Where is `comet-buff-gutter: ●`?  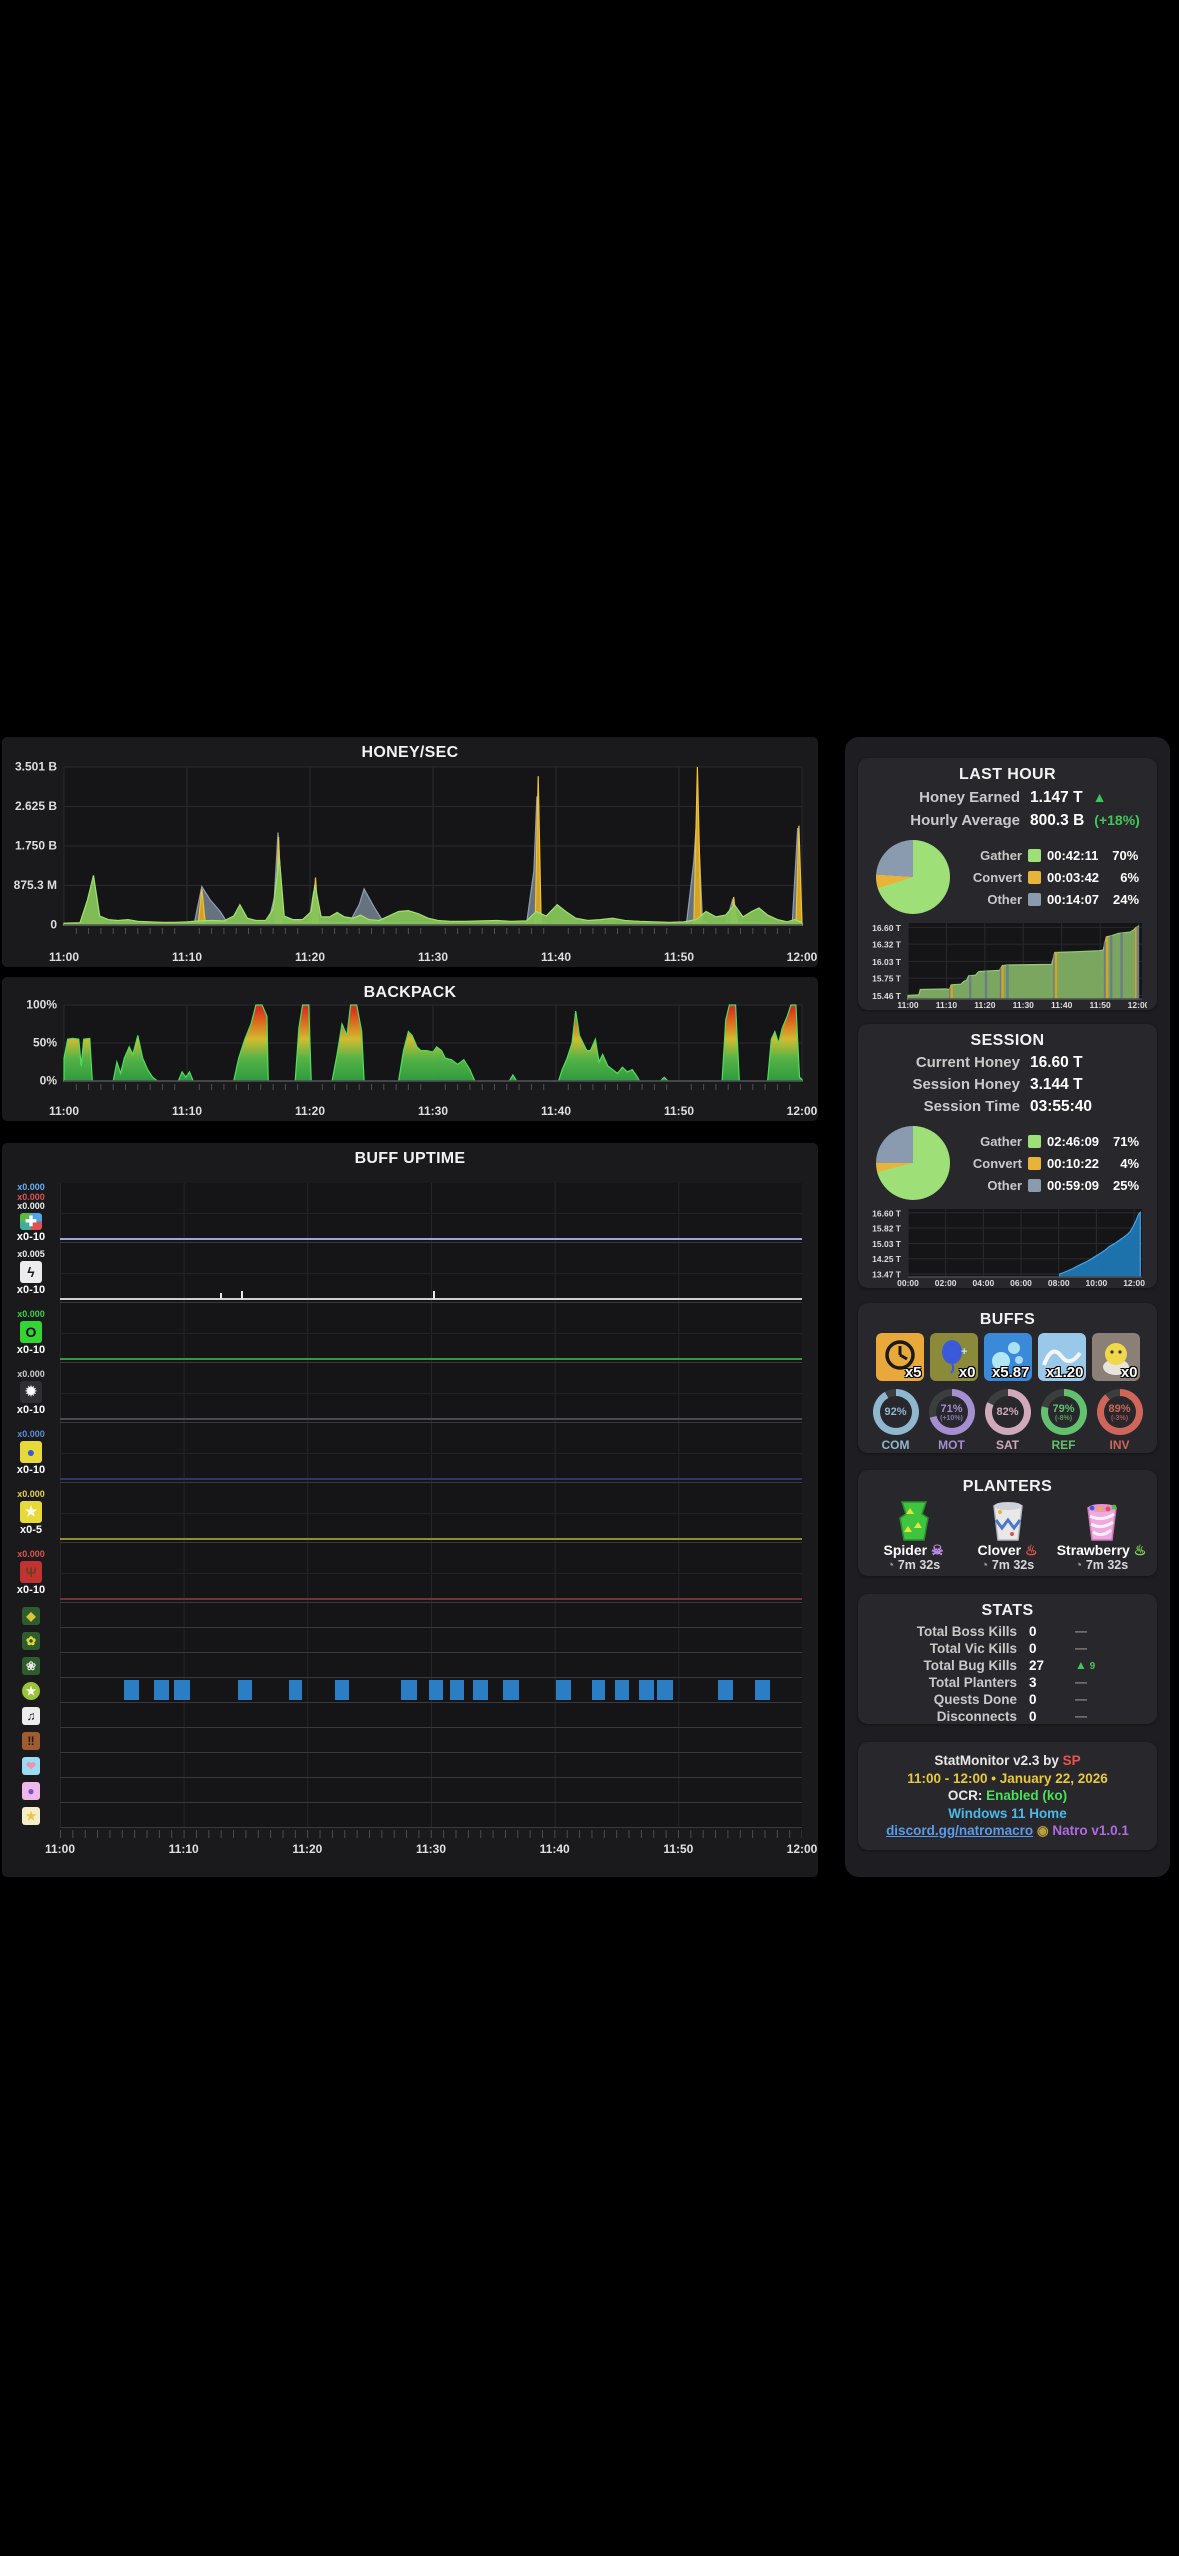
comet-buff-gutter: ● is located at coordinates (31, 1790).